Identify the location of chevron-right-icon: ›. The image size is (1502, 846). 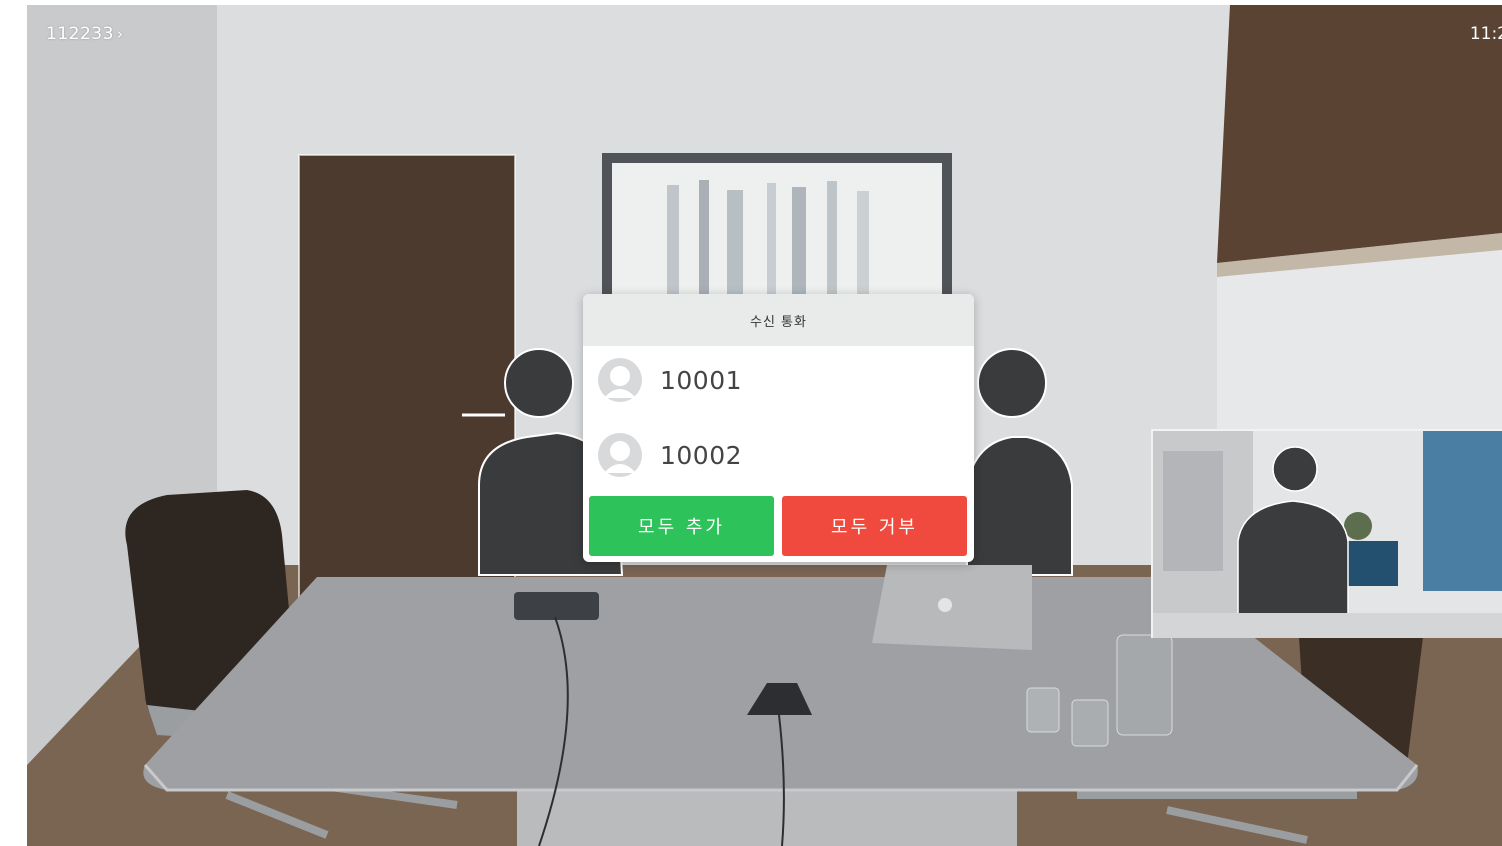
(120, 34).